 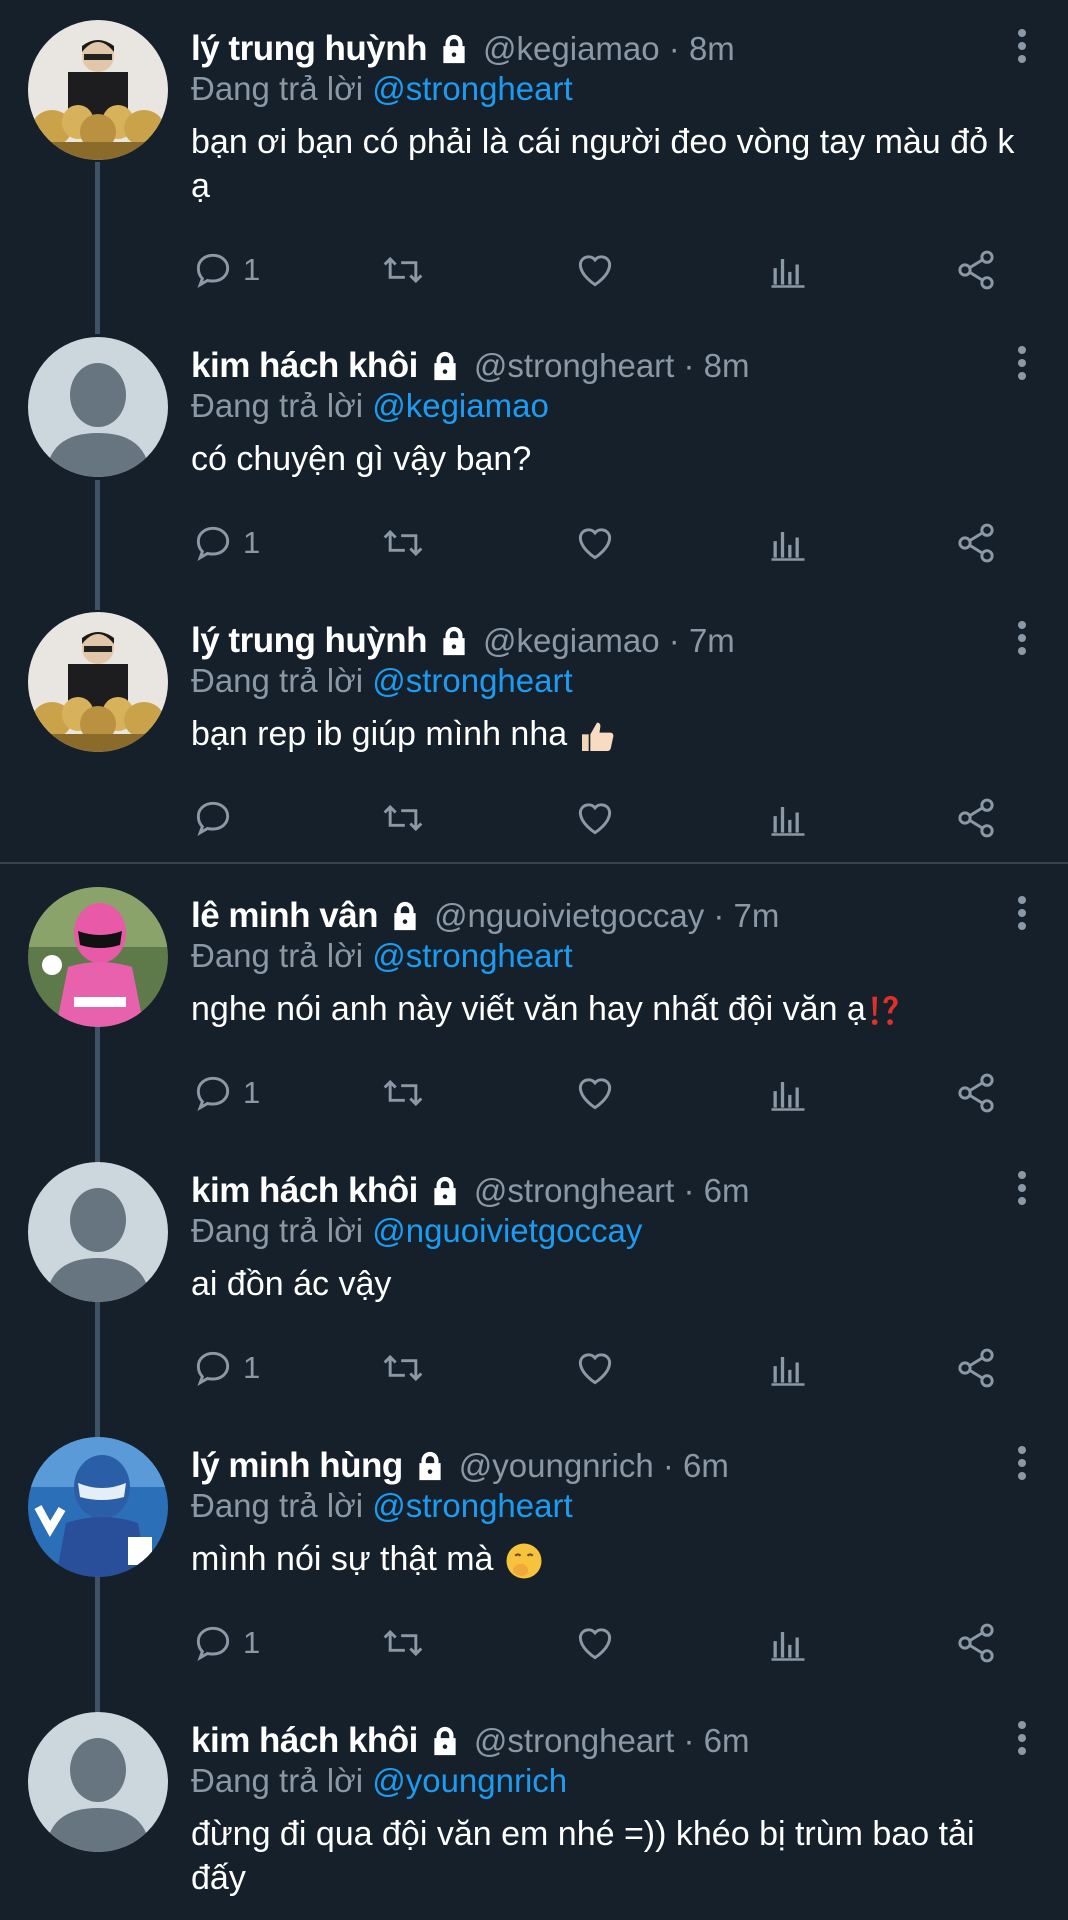 I want to click on tweet-text: mình nói sự thật mà, so click(x=611, y=1559).